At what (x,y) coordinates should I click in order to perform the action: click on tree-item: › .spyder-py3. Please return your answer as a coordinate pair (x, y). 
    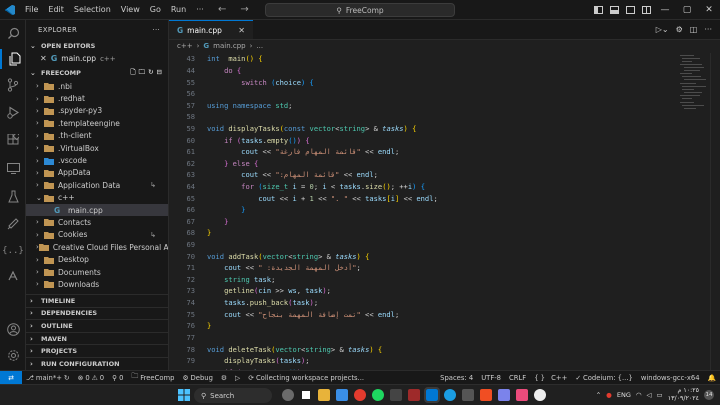
    Looking at the image, I should click on (97, 111).